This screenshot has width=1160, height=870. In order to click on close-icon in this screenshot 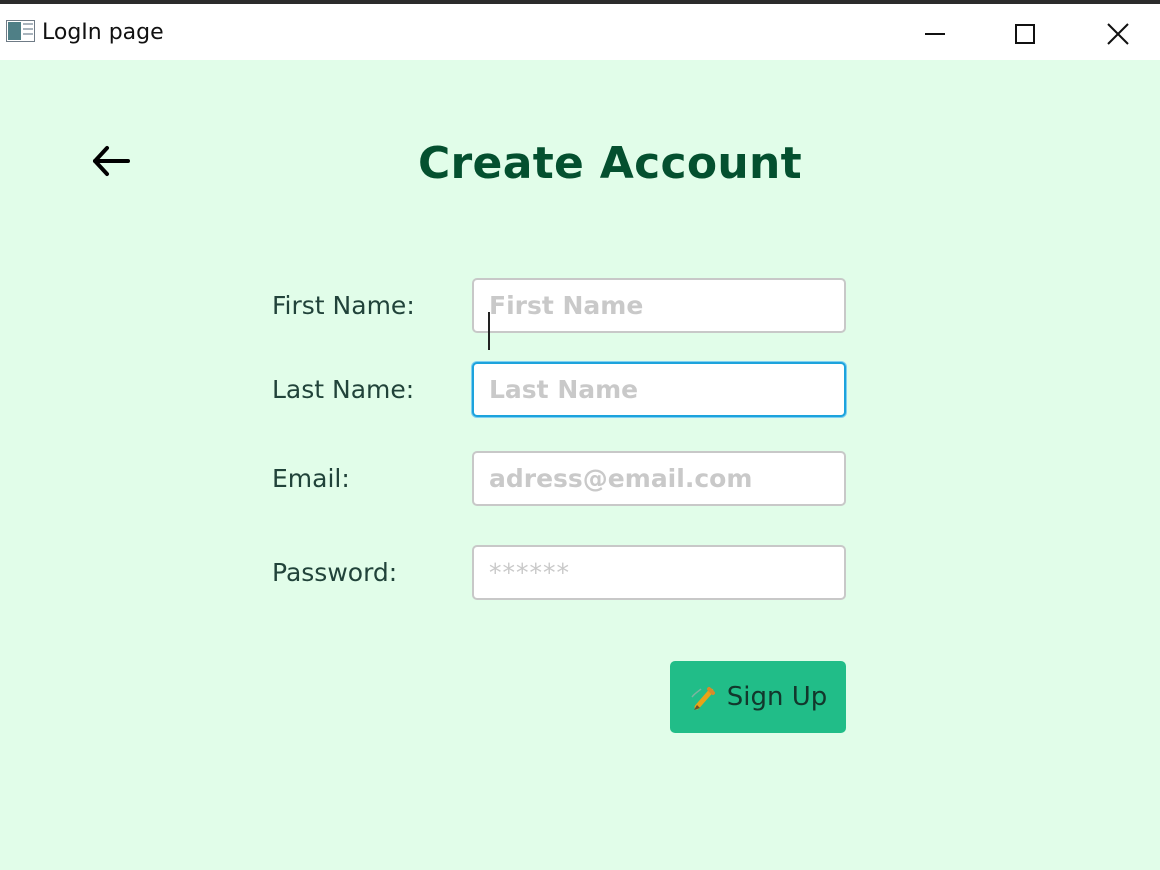, I will do `click(1118, 34)`.